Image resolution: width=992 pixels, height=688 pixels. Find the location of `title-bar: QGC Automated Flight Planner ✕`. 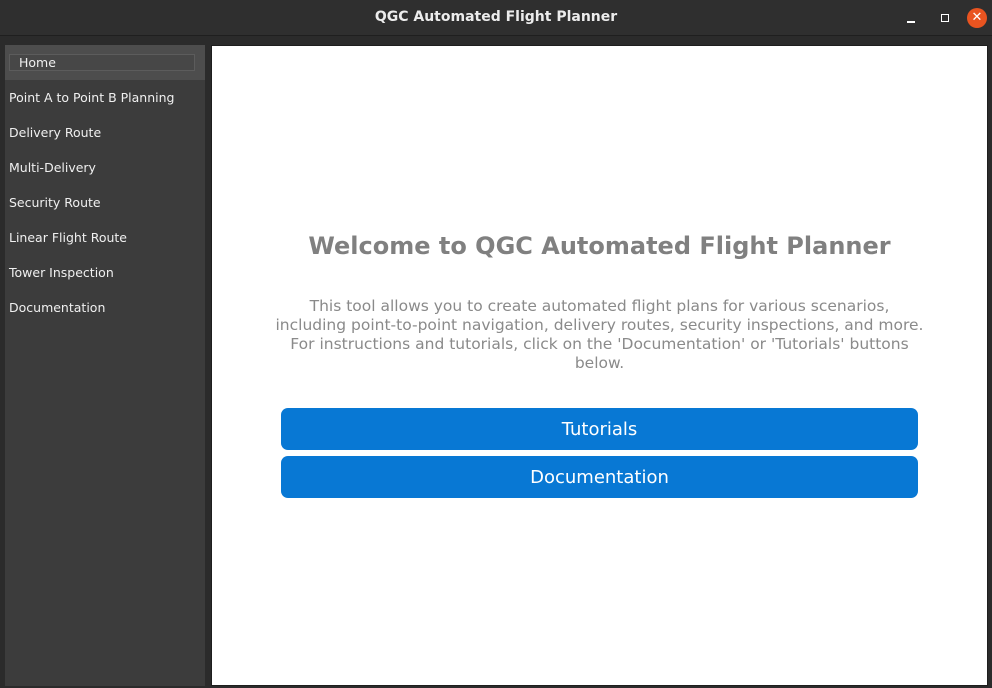

title-bar: QGC Automated Flight Planner ✕ is located at coordinates (496, 18).